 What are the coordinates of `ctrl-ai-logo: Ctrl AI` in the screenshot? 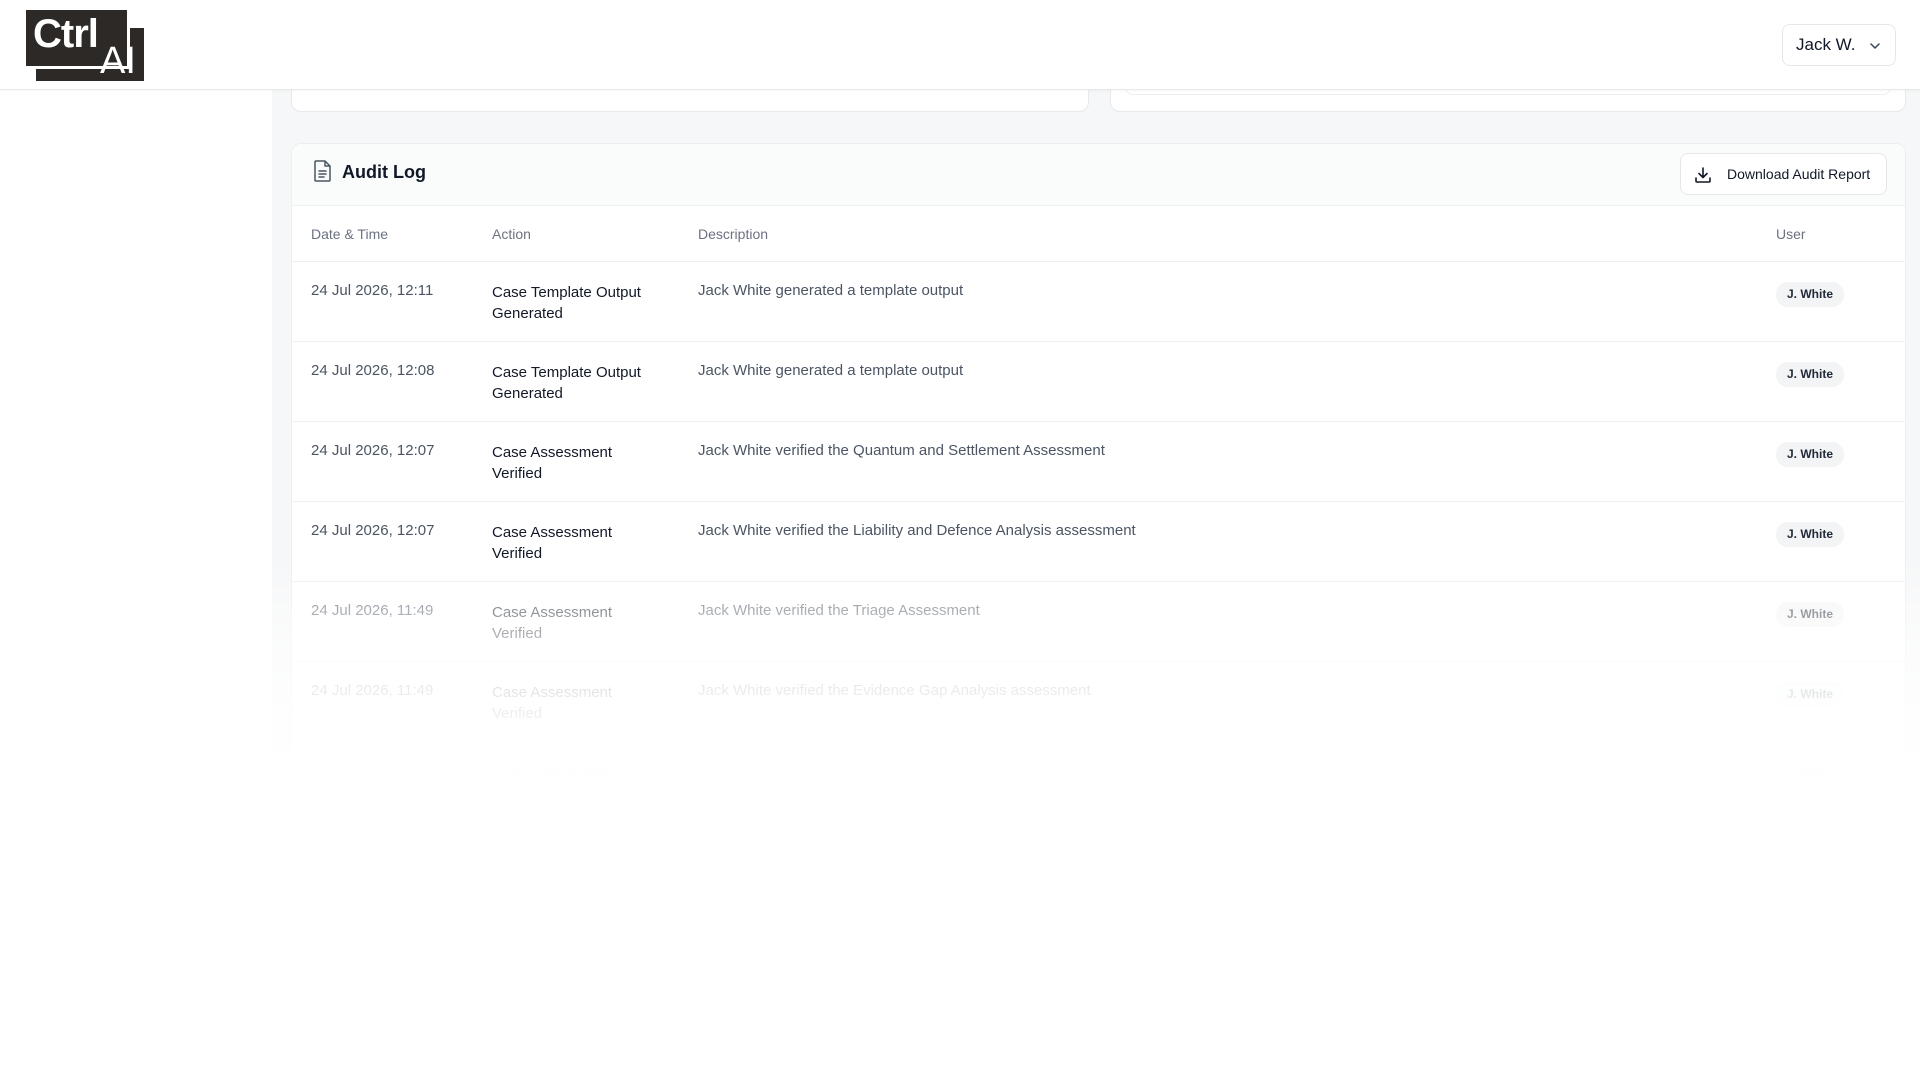 It's located at (85, 46).